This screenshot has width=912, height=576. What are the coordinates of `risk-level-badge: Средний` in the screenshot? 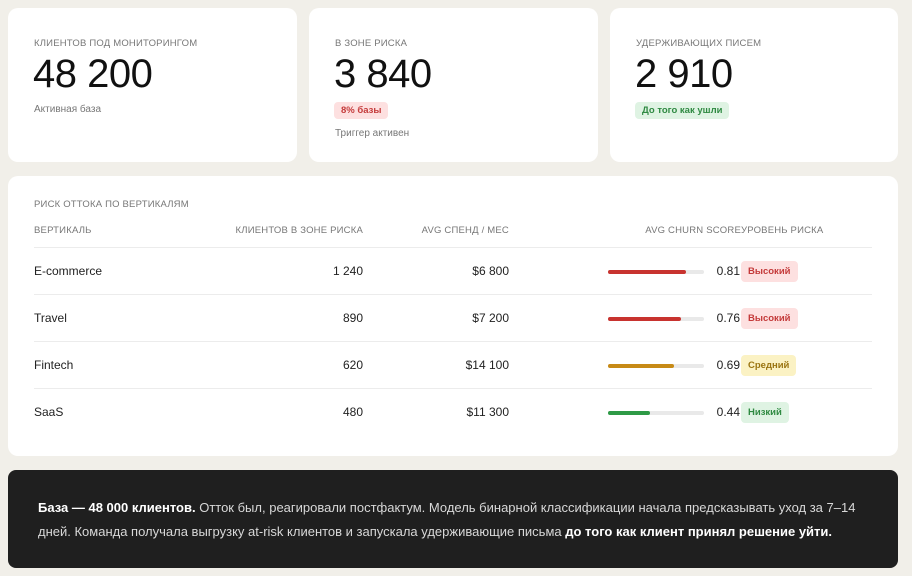 It's located at (769, 365).